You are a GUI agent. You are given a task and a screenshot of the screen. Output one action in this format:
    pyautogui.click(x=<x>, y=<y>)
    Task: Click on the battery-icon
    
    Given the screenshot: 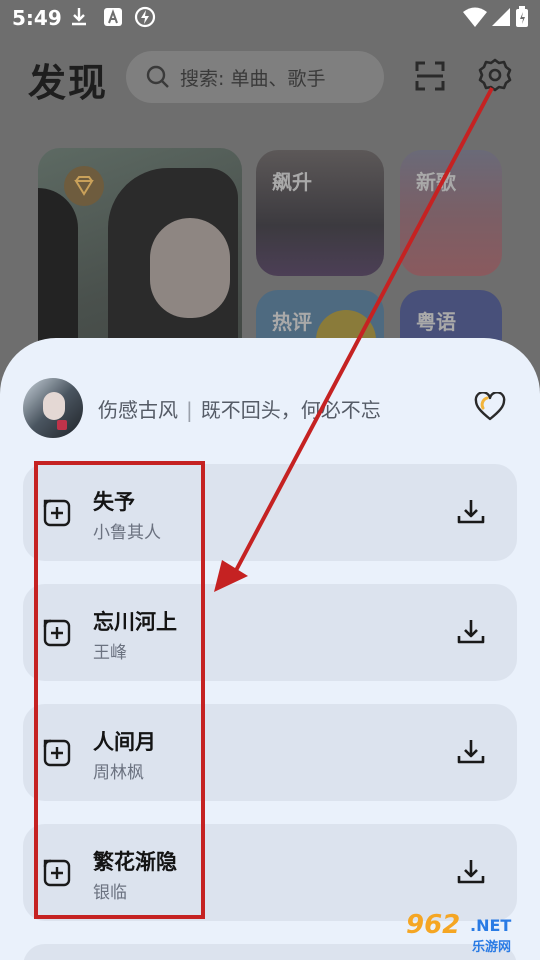 What is the action you would take?
    pyautogui.click(x=522, y=16)
    